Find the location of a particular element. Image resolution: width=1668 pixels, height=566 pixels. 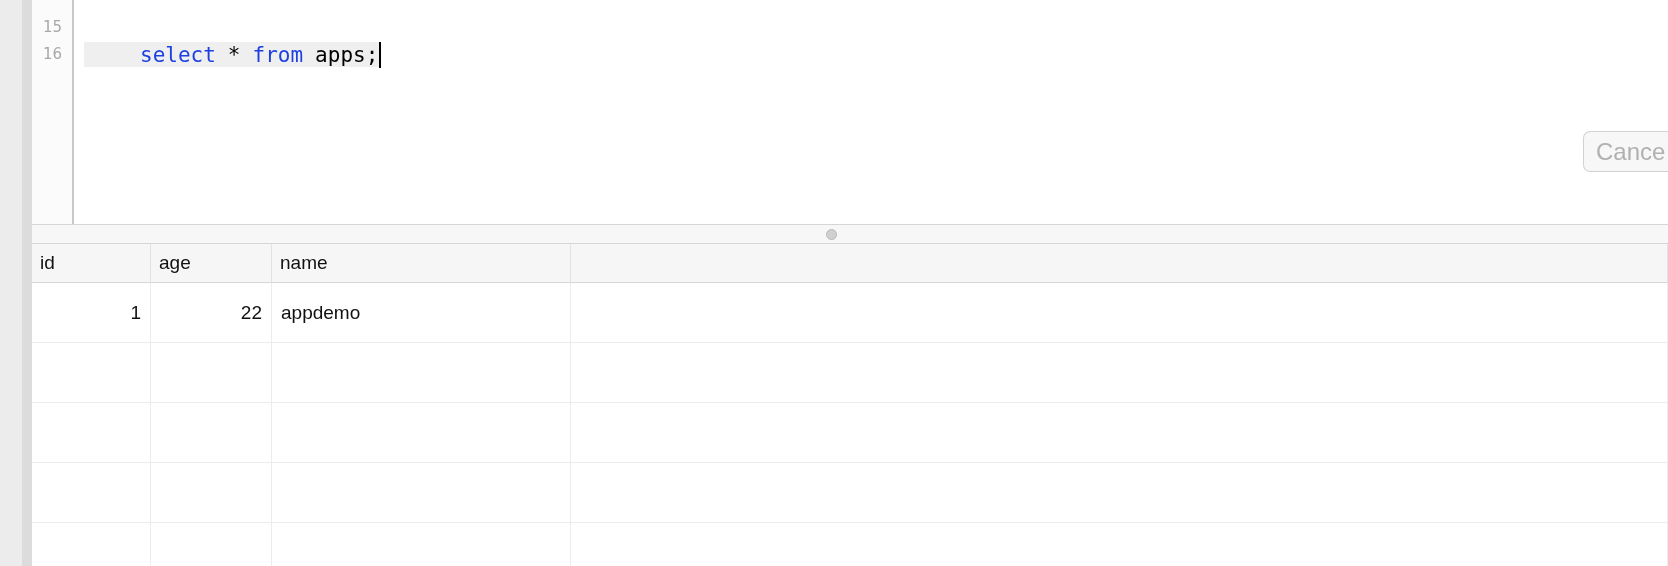

line-number: 16 is located at coordinates (52, 54).